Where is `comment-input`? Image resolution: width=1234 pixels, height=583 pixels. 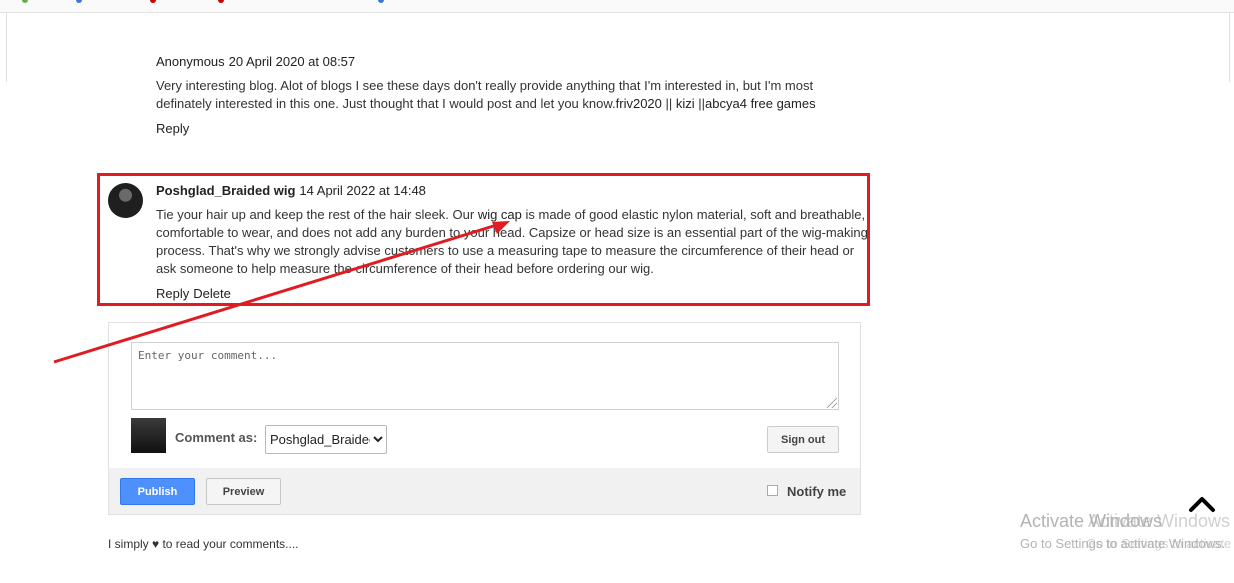
comment-input is located at coordinates (485, 376).